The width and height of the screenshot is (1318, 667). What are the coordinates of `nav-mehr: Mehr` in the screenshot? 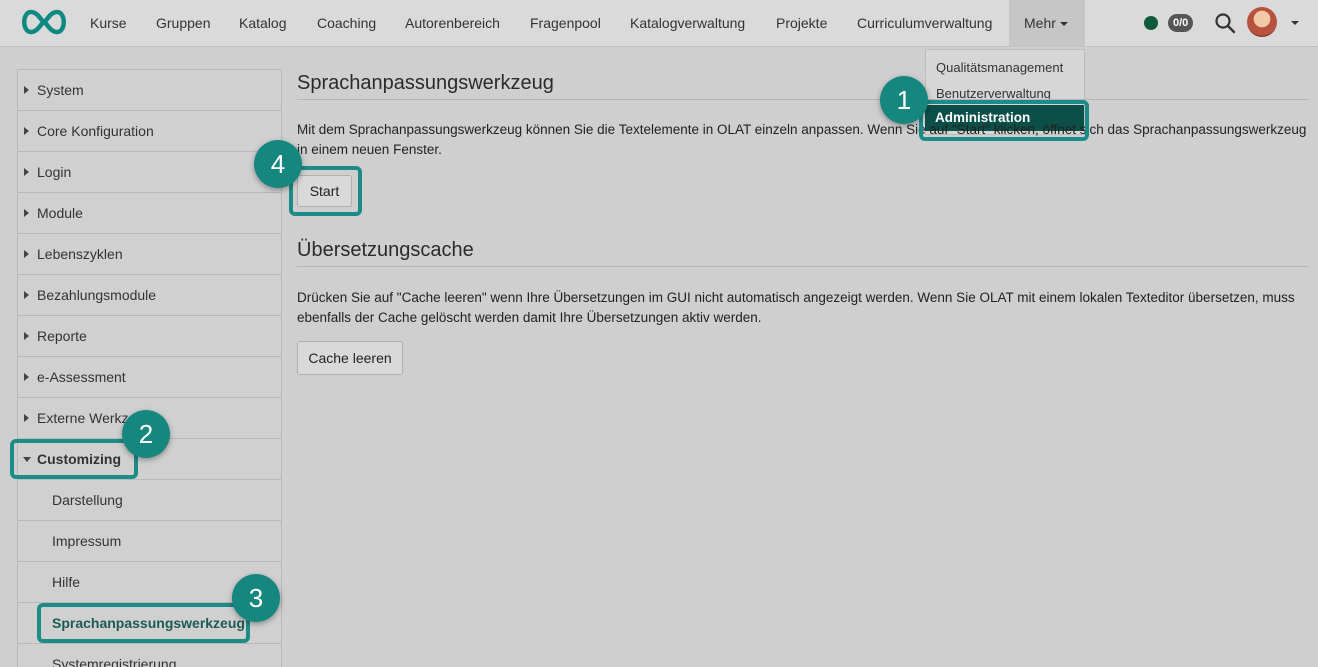 It's located at (1047, 23).